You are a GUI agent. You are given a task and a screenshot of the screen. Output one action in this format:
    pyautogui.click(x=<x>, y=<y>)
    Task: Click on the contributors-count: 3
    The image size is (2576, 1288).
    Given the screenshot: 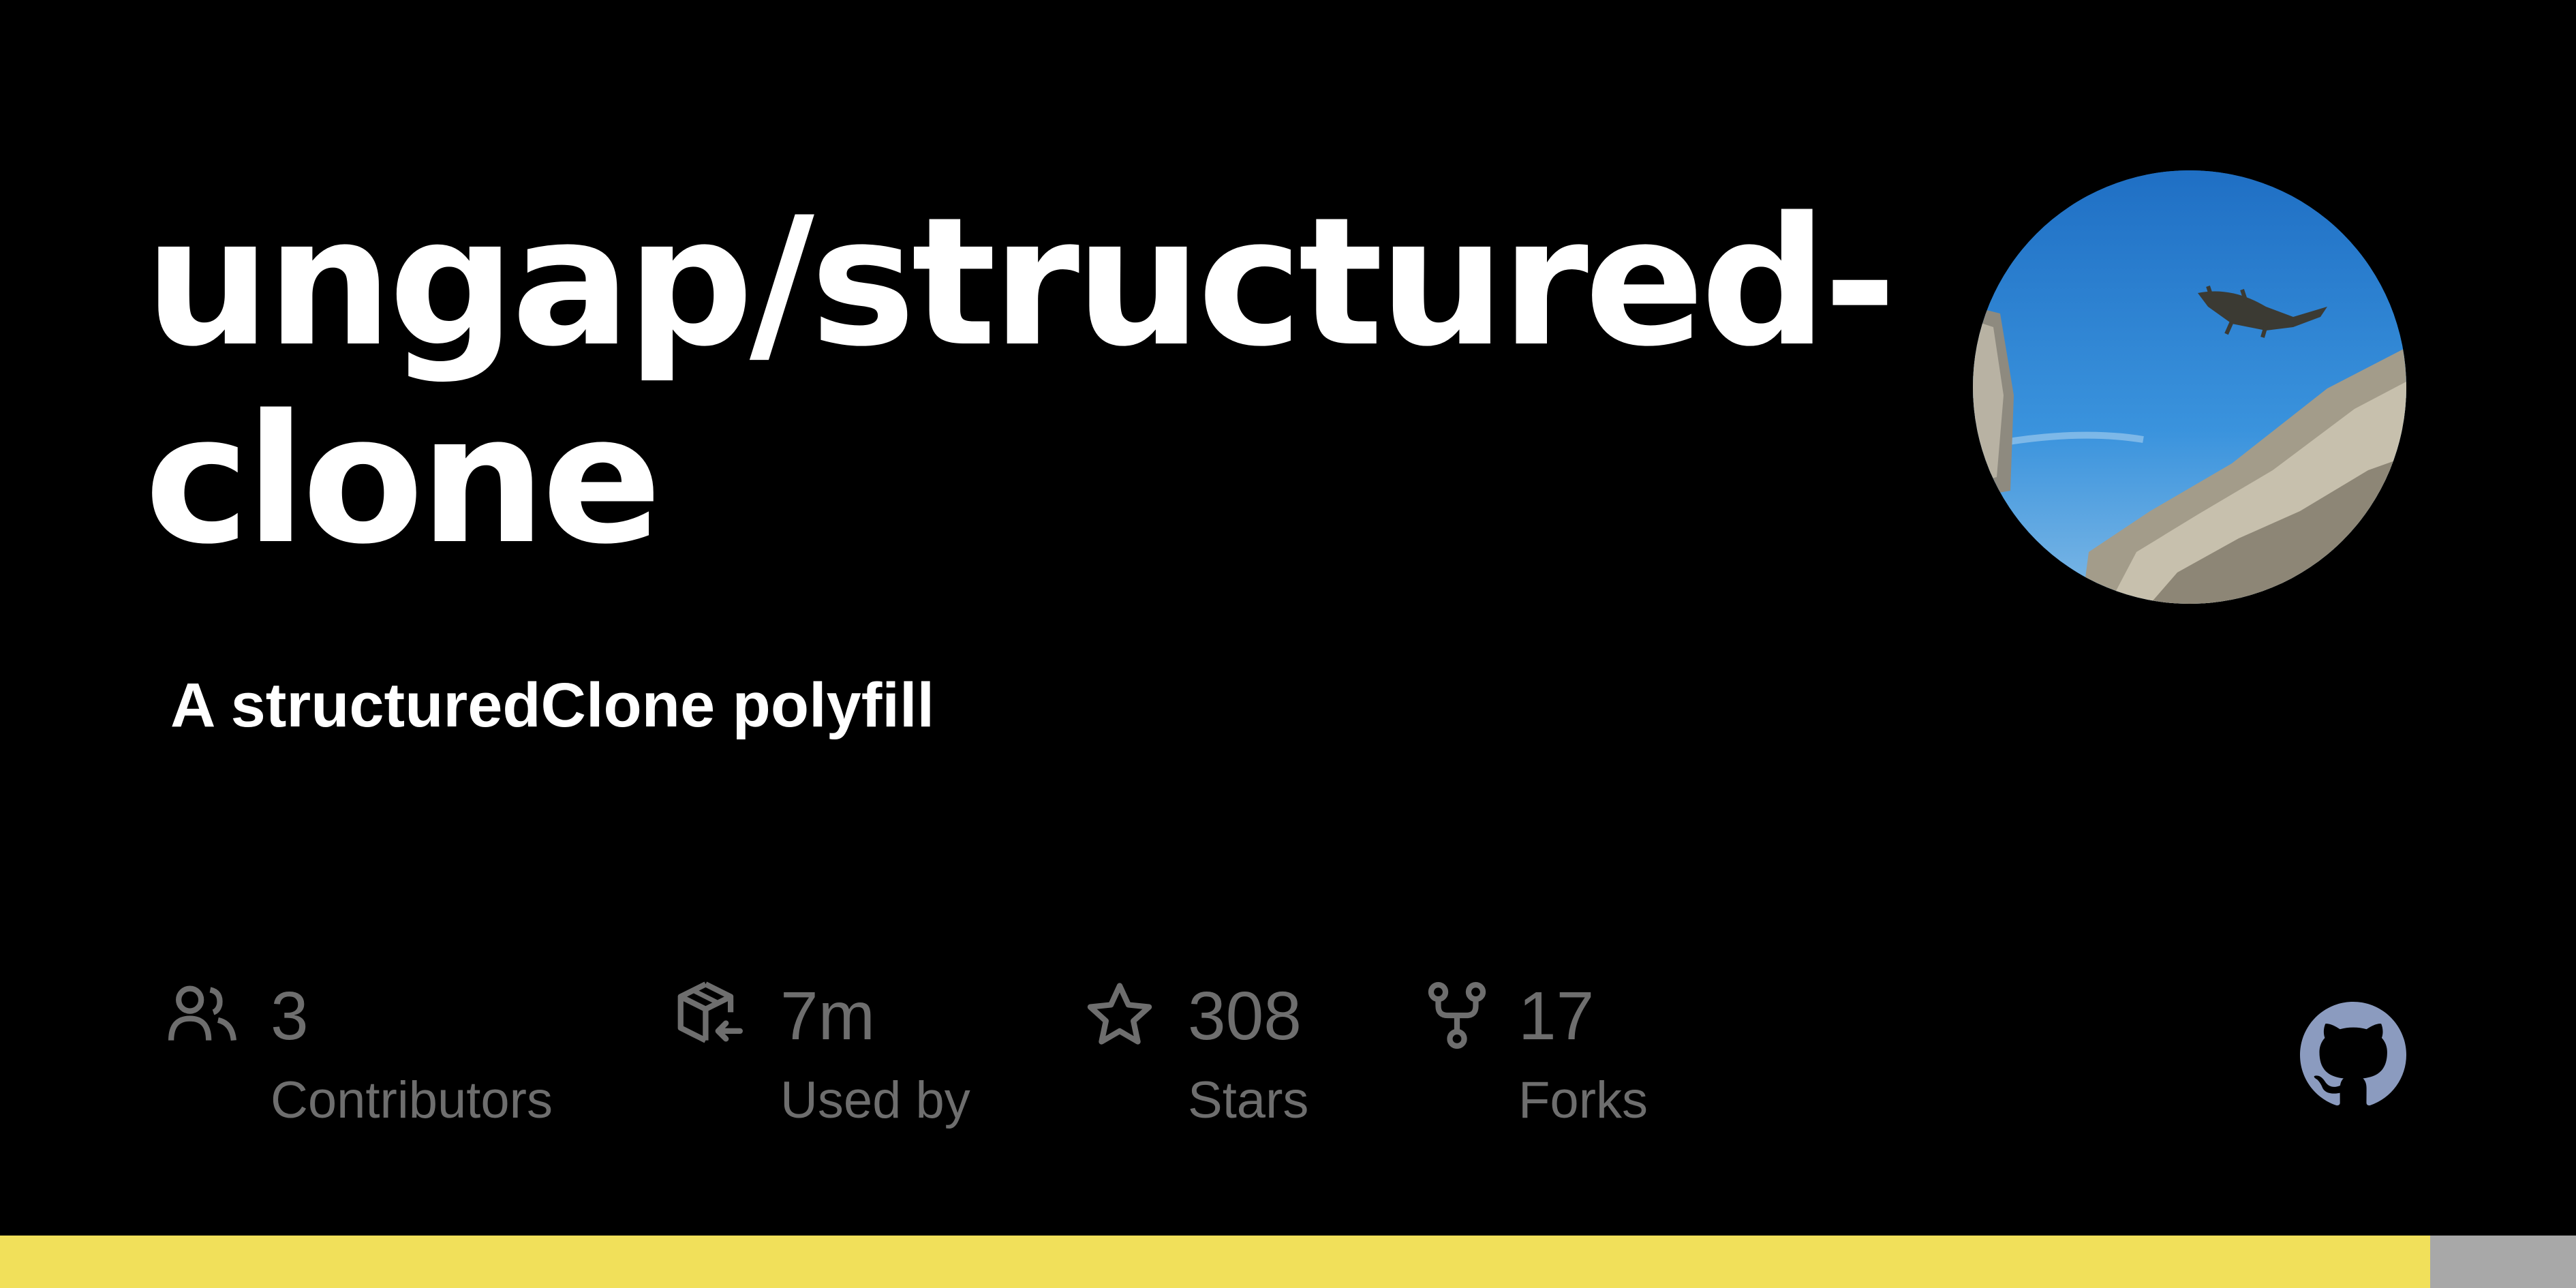 What is the action you would take?
    pyautogui.click(x=290, y=1016)
    